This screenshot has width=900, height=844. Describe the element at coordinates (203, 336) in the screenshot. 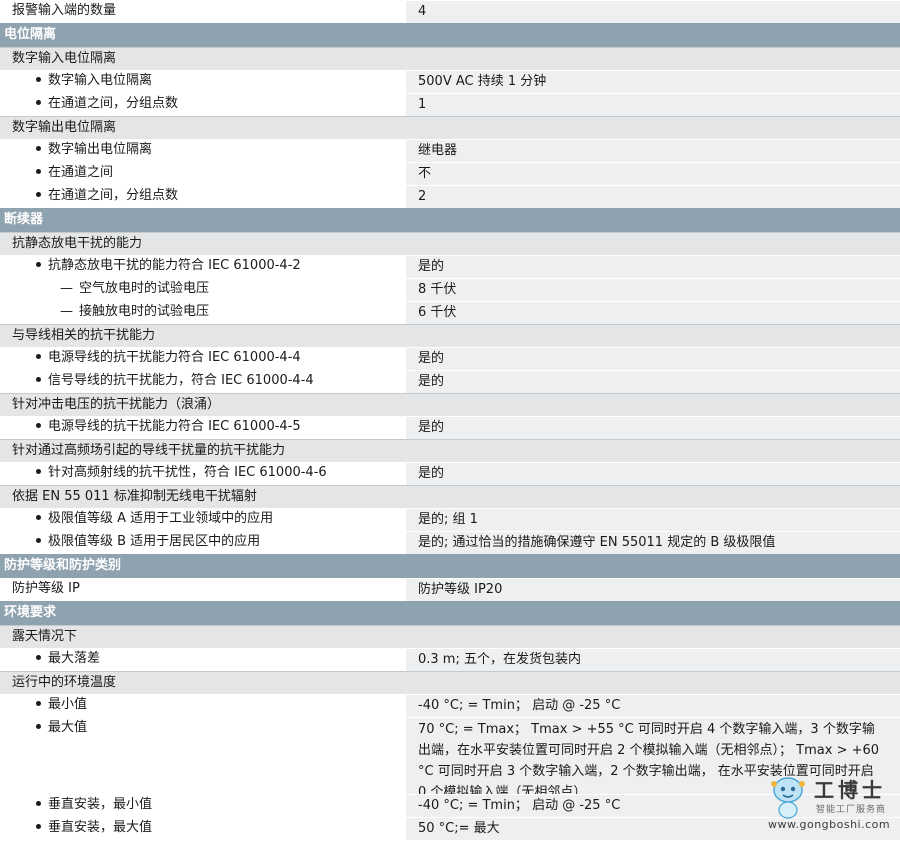

I see `spec-label: 与导线相关的抗干扰能力` at that location.